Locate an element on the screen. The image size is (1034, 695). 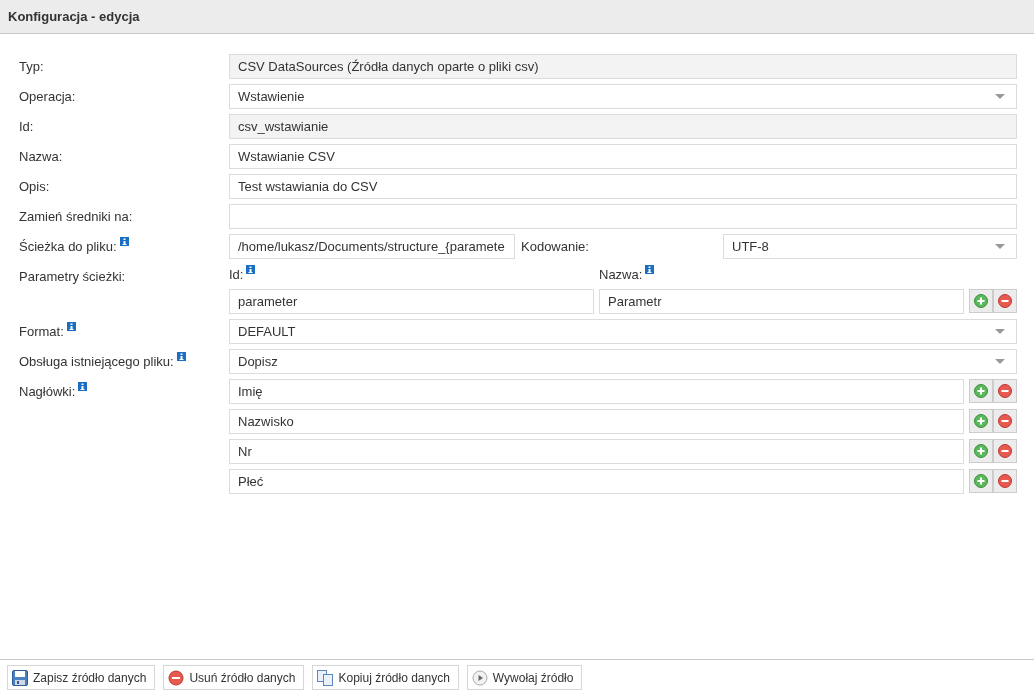
input-field: Płeć is located at coordinates (596, 481).